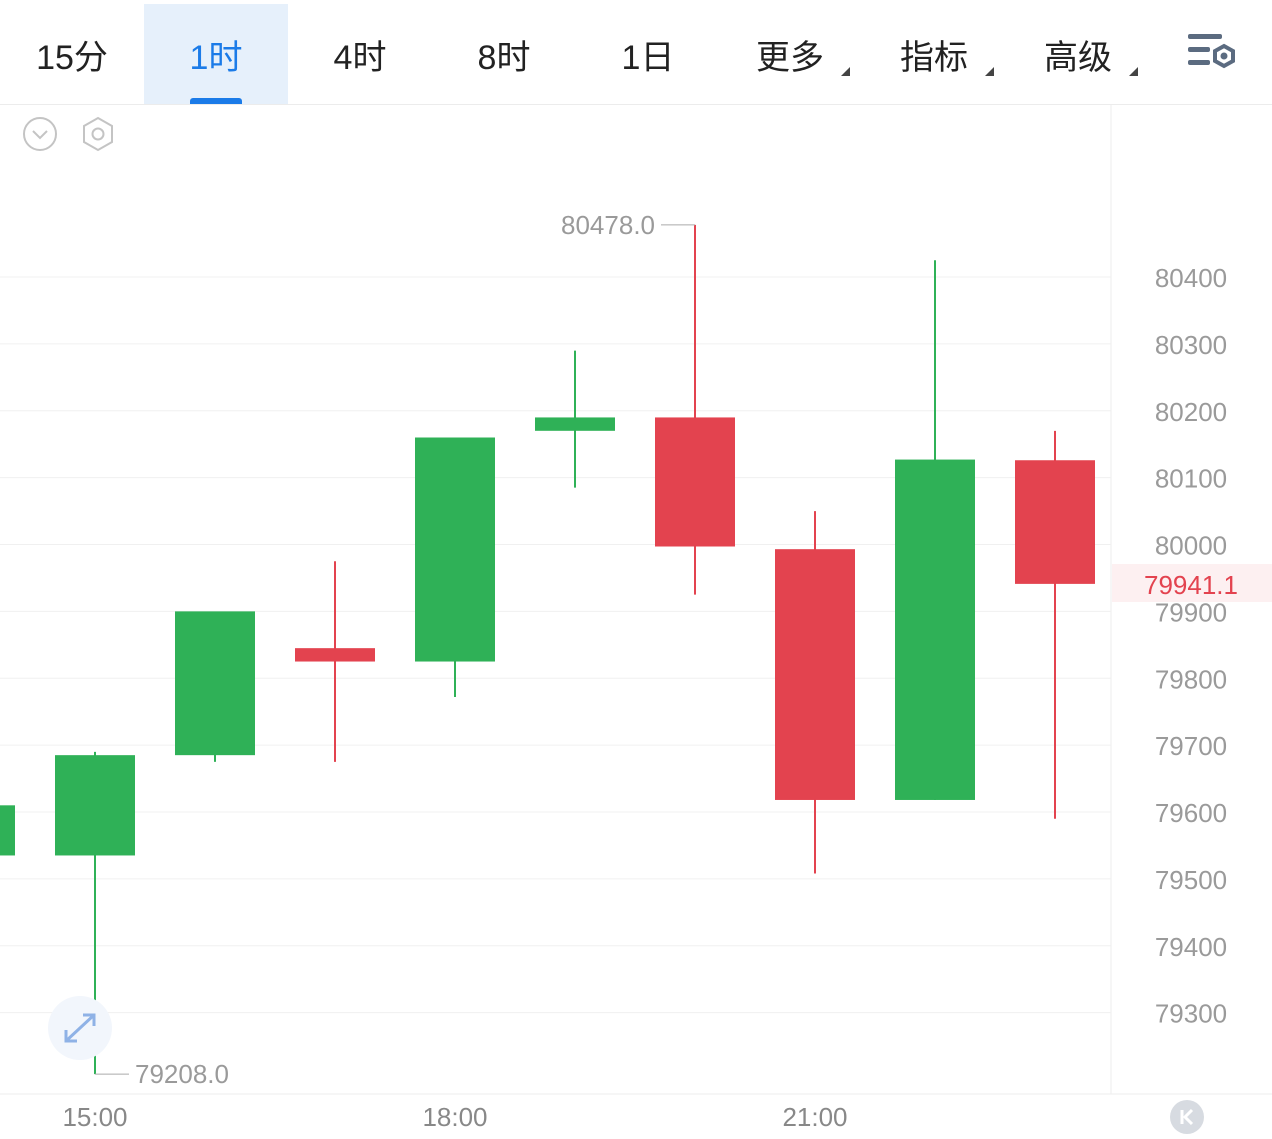 The image size is (1272, 1139). What do you see at coordinates (1191, 345) in the screenshot?
I see `y-tick-label: 80300` at bounding box center [1191, 345].